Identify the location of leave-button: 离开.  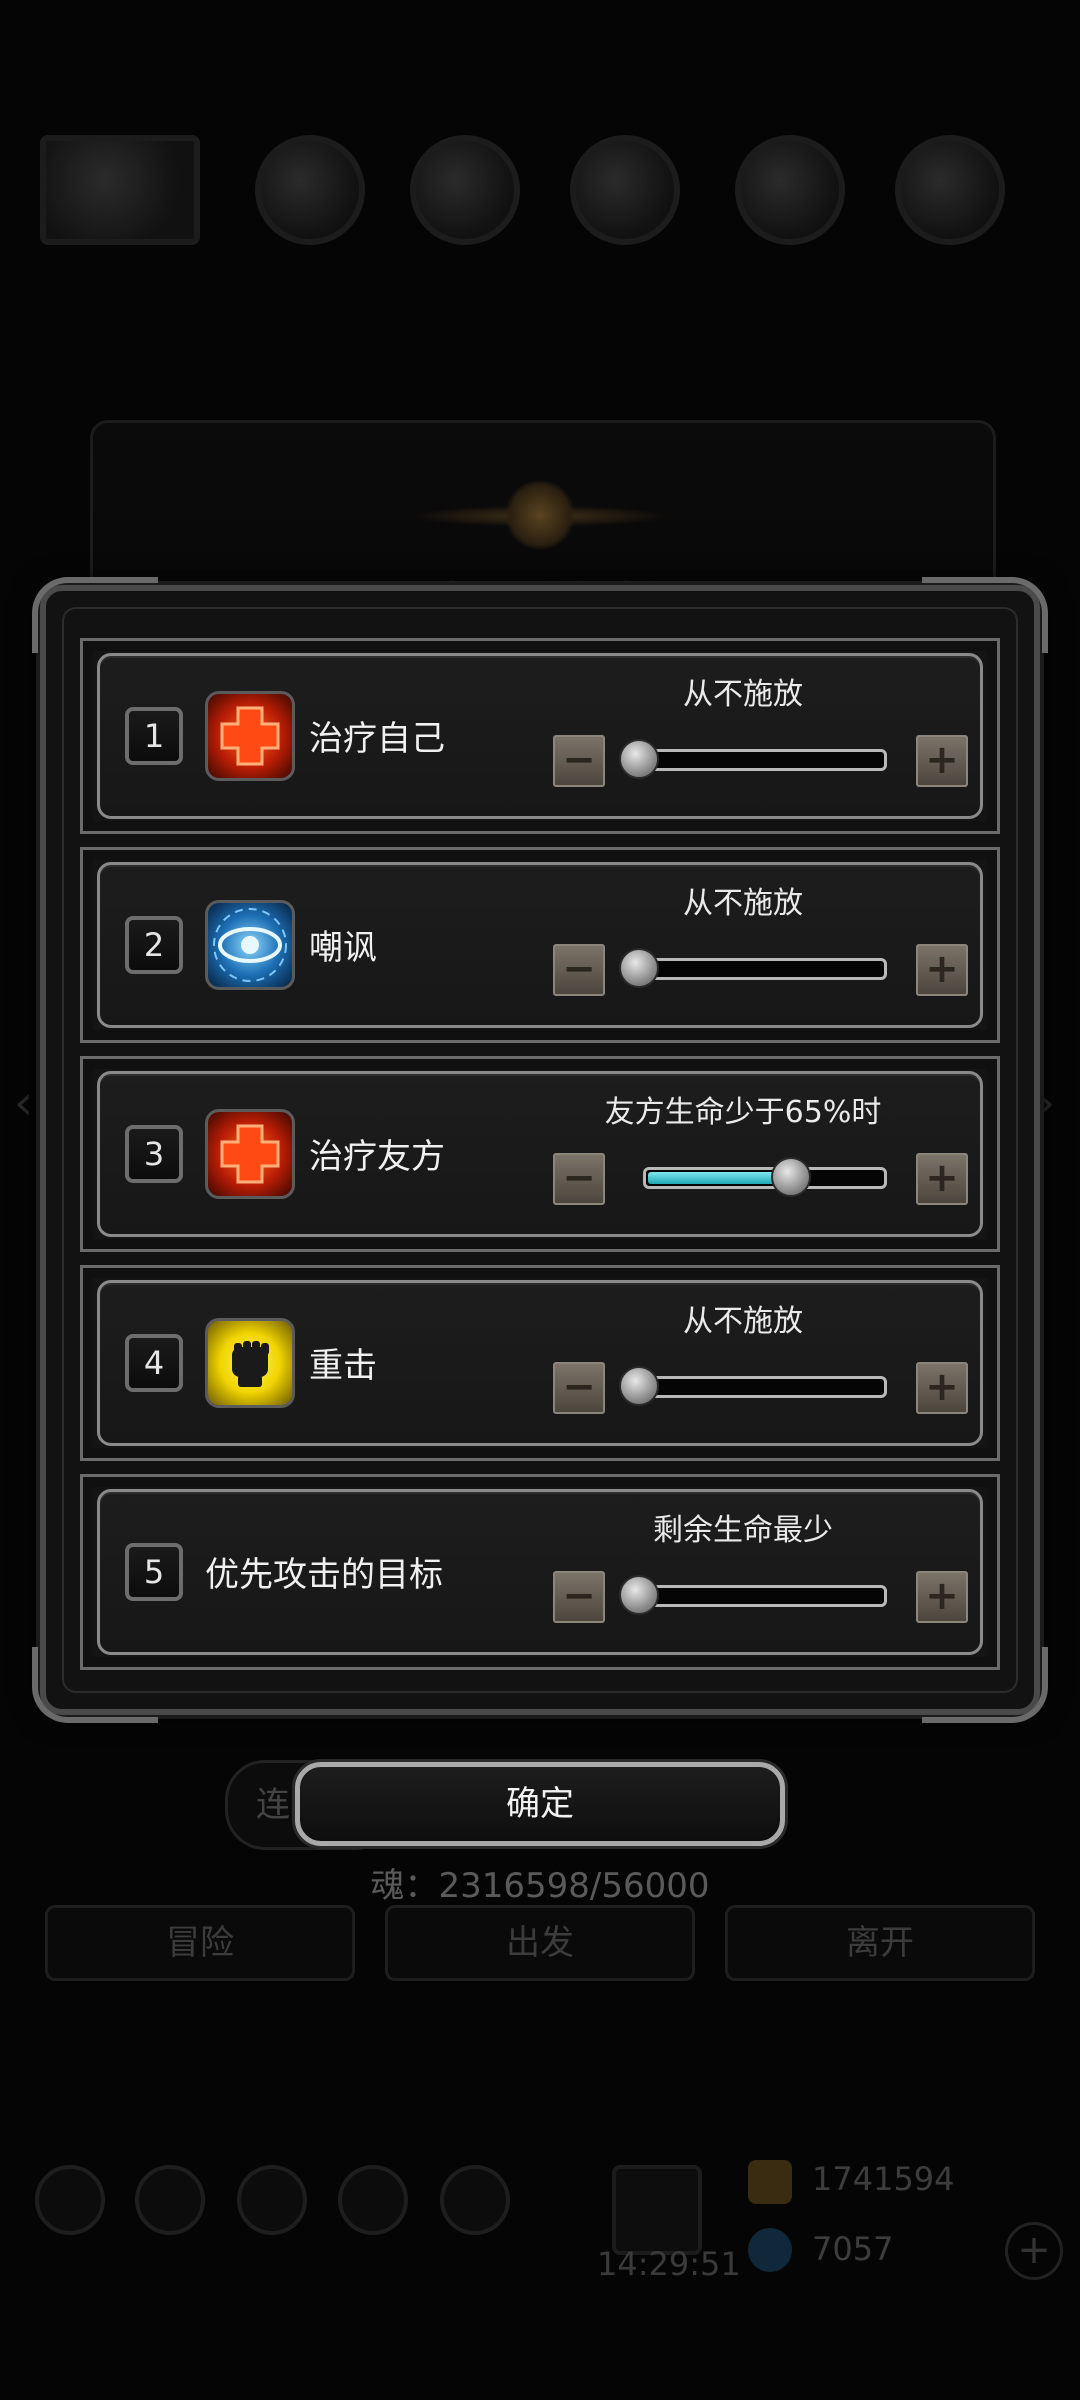
(880, 1943).